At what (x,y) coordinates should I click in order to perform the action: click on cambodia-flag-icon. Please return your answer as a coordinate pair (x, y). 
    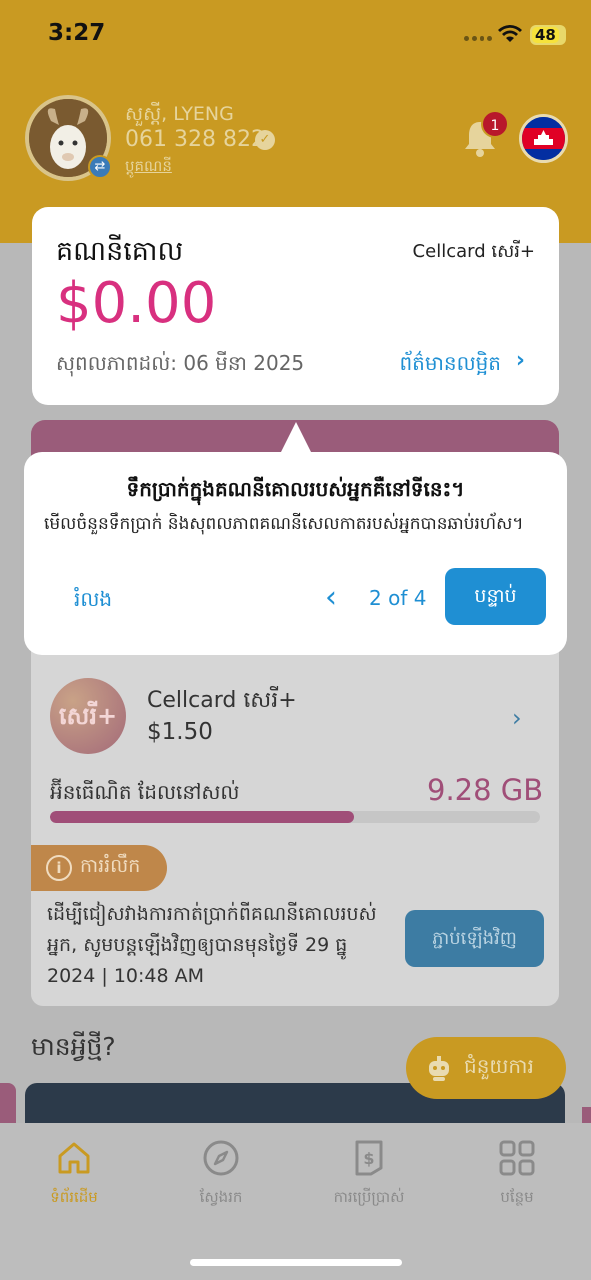
    Looking at the image, I should click on (543, 138).